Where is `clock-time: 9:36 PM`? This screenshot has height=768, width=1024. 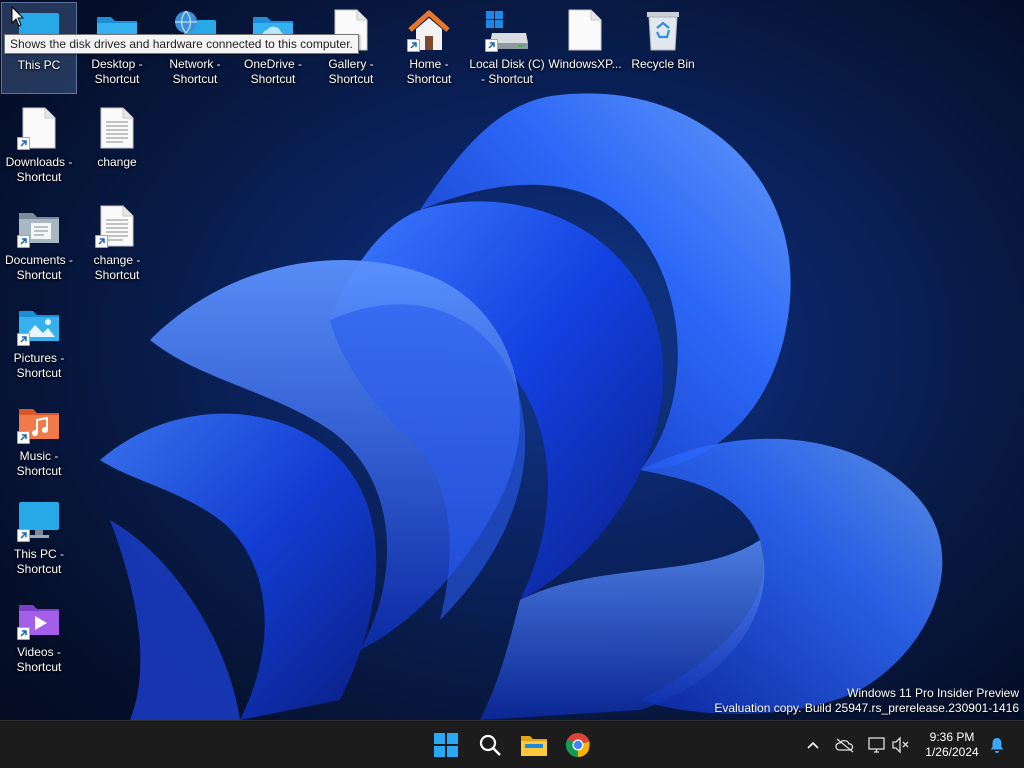
clock-time: 9:36 PM is located at coordinates (952, 737).